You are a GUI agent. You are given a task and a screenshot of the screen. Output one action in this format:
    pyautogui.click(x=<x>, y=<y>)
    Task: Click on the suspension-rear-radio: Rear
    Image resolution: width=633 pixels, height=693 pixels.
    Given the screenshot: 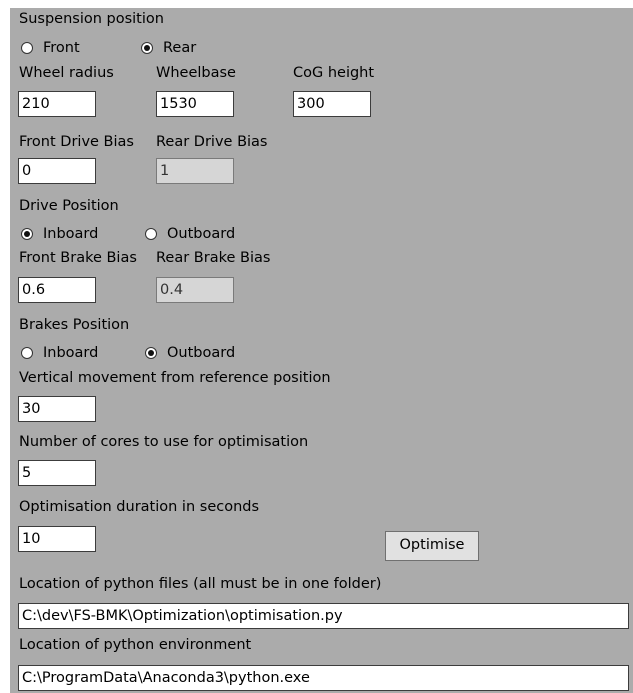 What is the action you would take?
    pyautogui.click(x=168, y=48)
    